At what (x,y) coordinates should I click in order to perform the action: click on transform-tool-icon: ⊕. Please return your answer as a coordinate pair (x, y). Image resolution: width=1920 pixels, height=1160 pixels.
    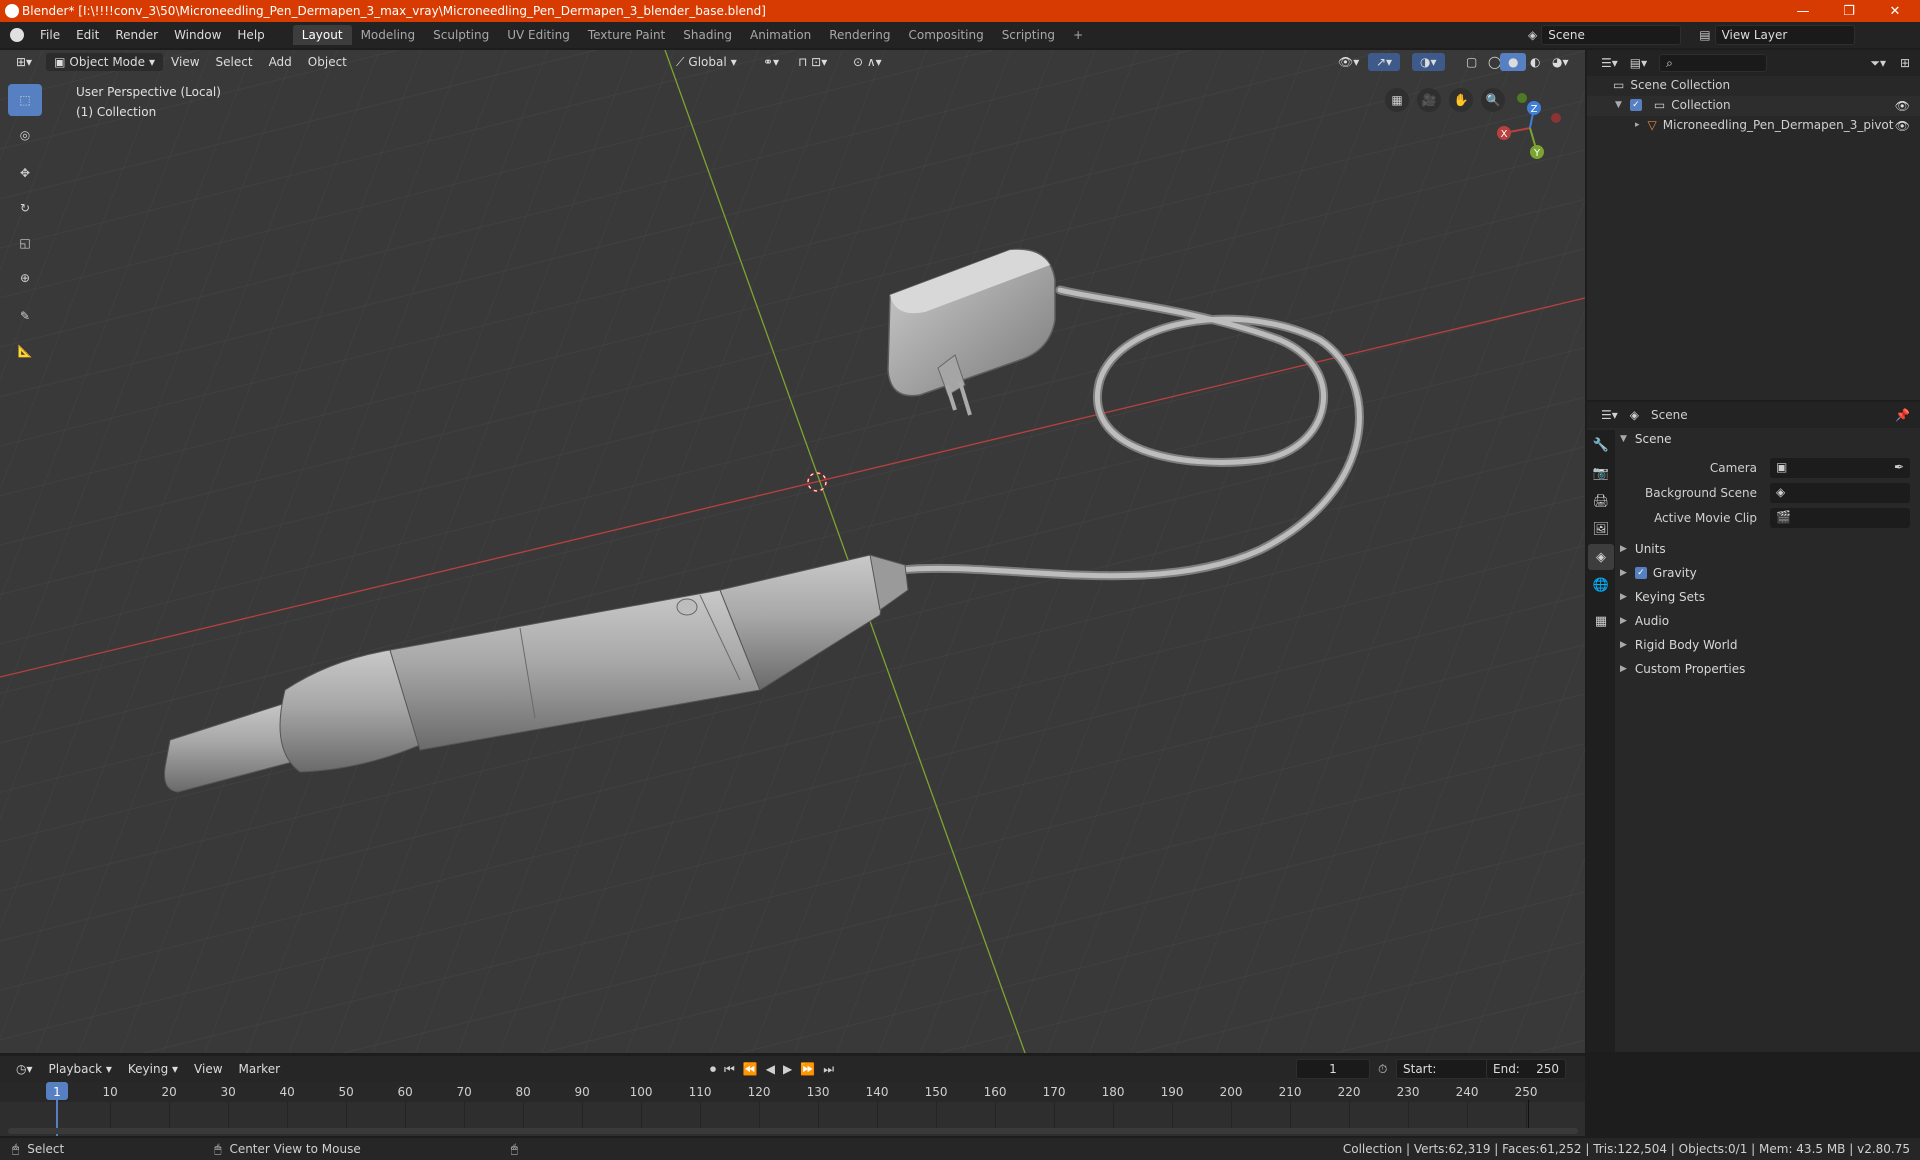
    Looking at the image, I should click on (25, 278).